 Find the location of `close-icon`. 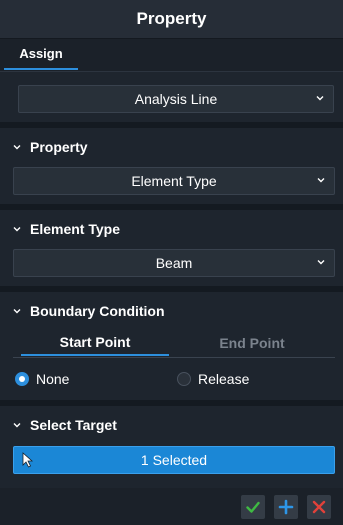

close-icon is located at coordinates (319, 507).